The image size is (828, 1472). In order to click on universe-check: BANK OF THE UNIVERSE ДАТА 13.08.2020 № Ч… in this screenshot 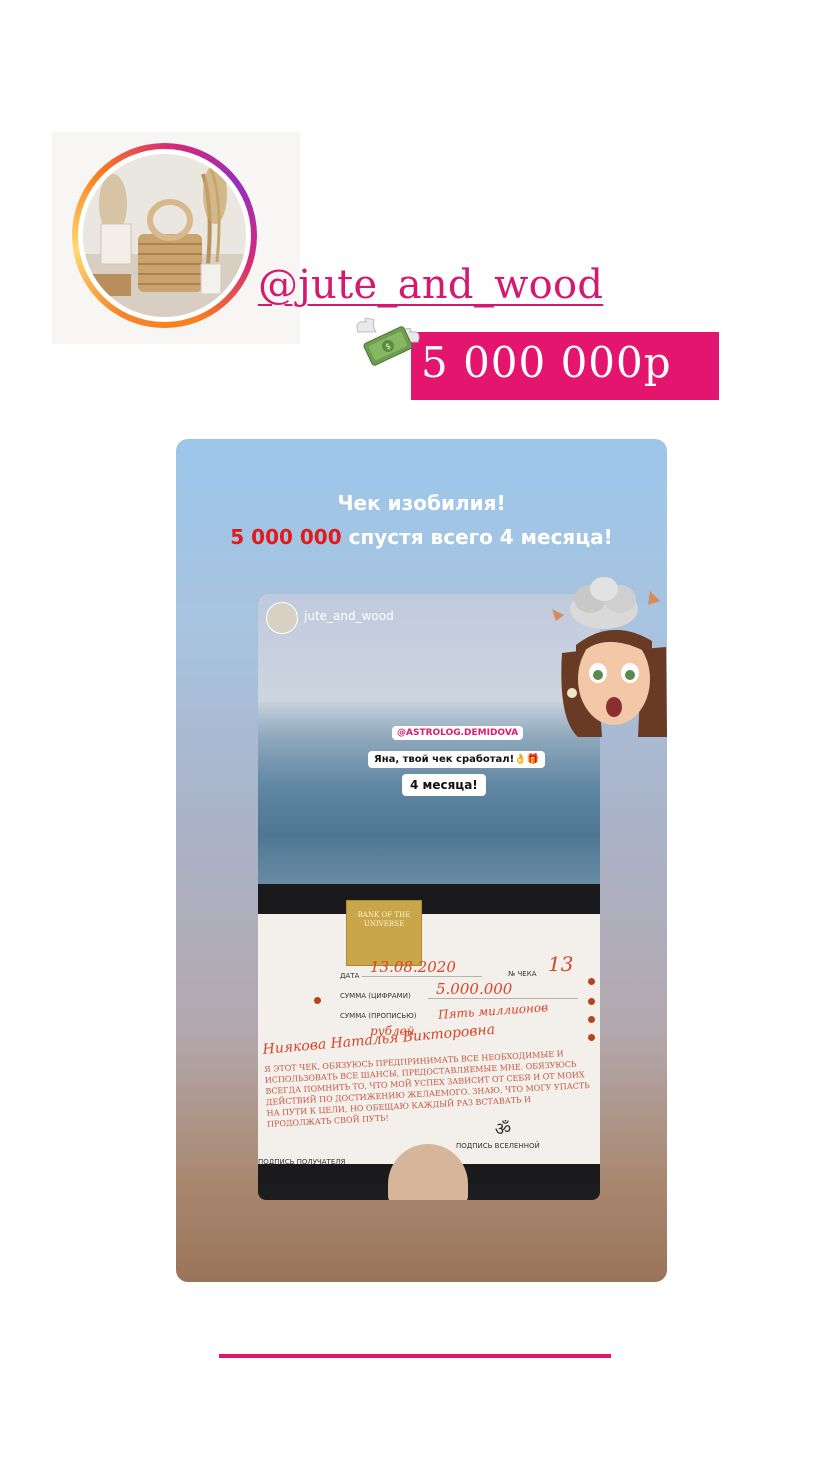, I will do `click(429, 1050)`.